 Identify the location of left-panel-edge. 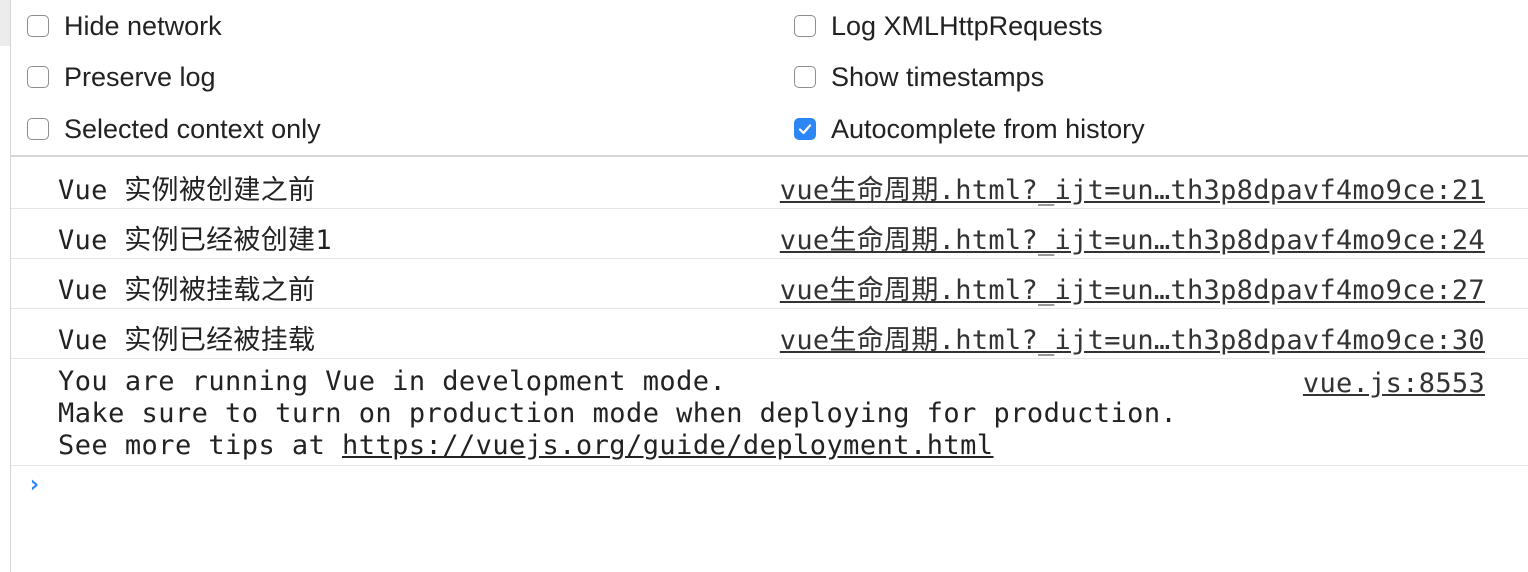
(5, 286).